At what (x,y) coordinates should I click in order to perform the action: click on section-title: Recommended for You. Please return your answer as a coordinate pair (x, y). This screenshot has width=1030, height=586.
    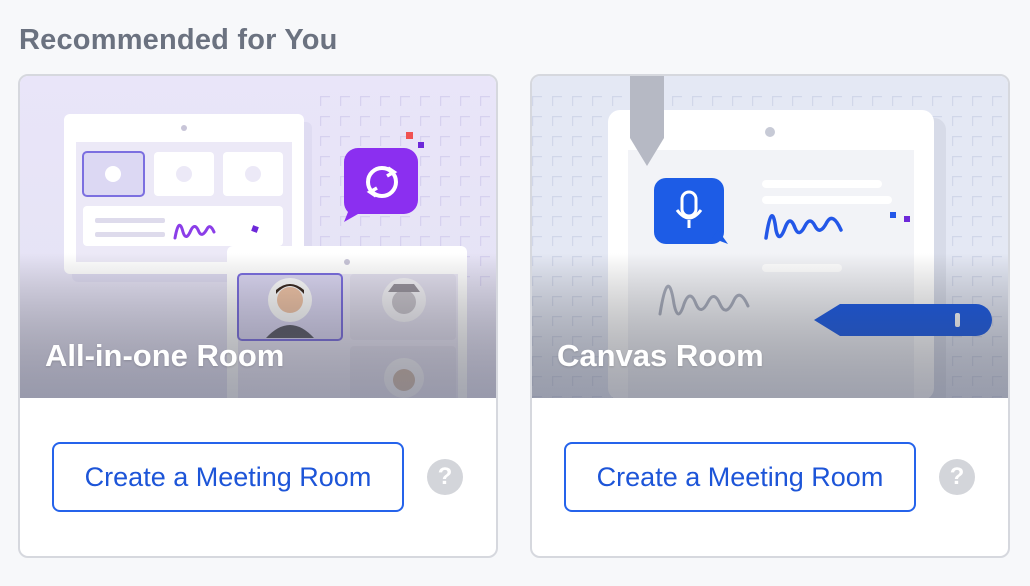
    Looking at the image, I should click on (178, 40).